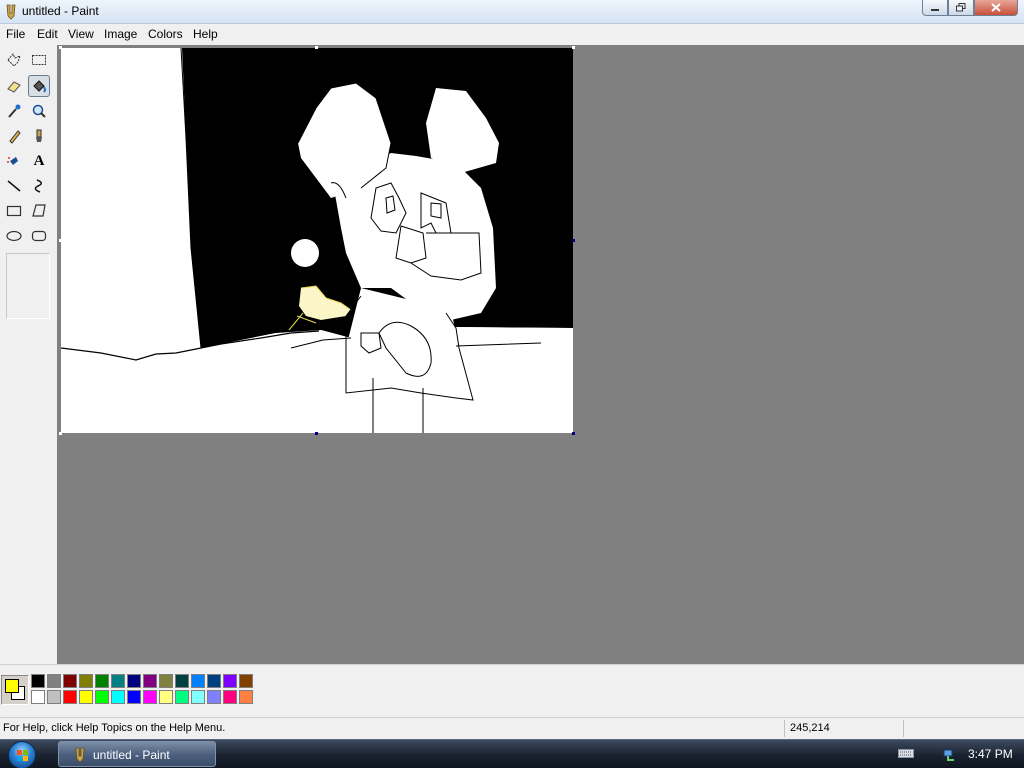 The width and height of the screenshot is (1024, 768). I want to click on brush-icon, so click(39, 135).